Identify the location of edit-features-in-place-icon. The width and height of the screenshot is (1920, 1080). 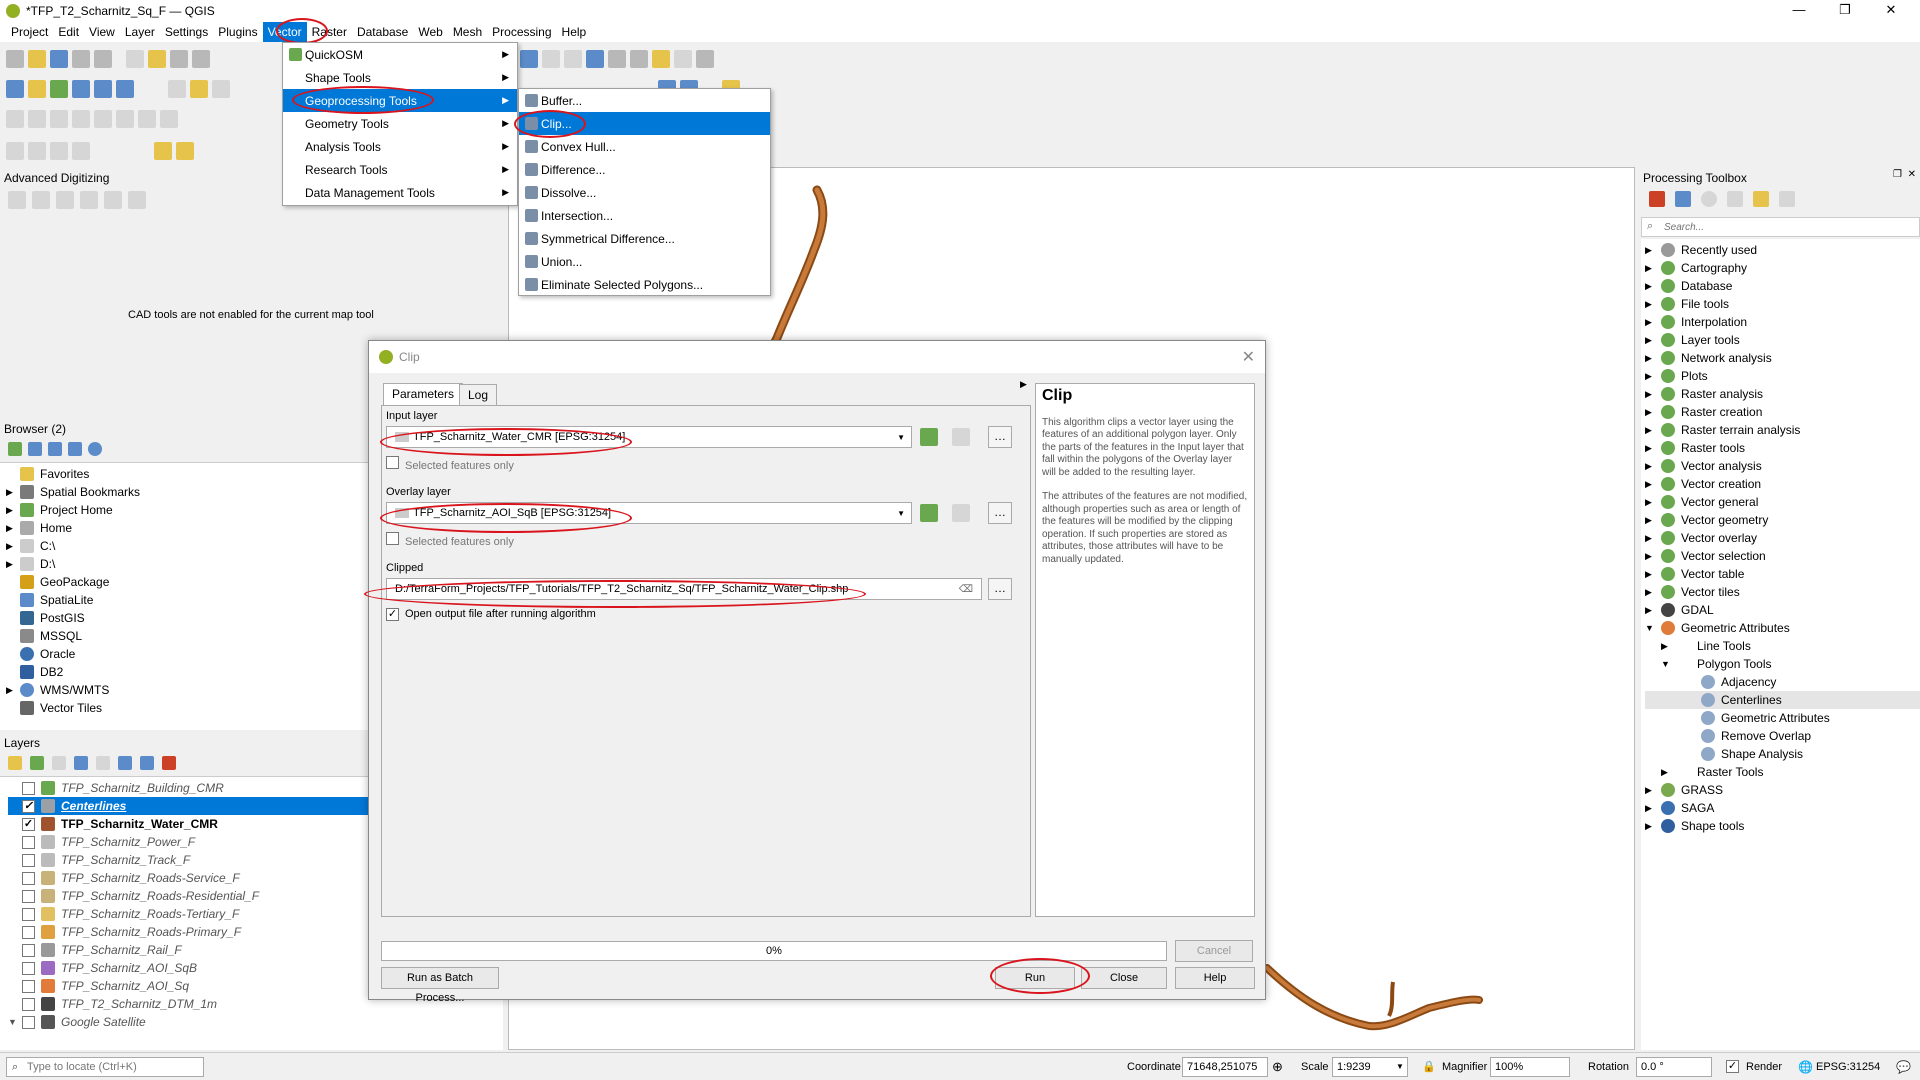
(1761, 199).